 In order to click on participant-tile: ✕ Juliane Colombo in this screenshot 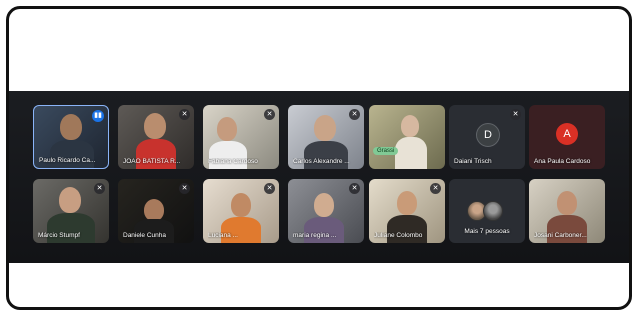, I will do `click(407, 211)`.